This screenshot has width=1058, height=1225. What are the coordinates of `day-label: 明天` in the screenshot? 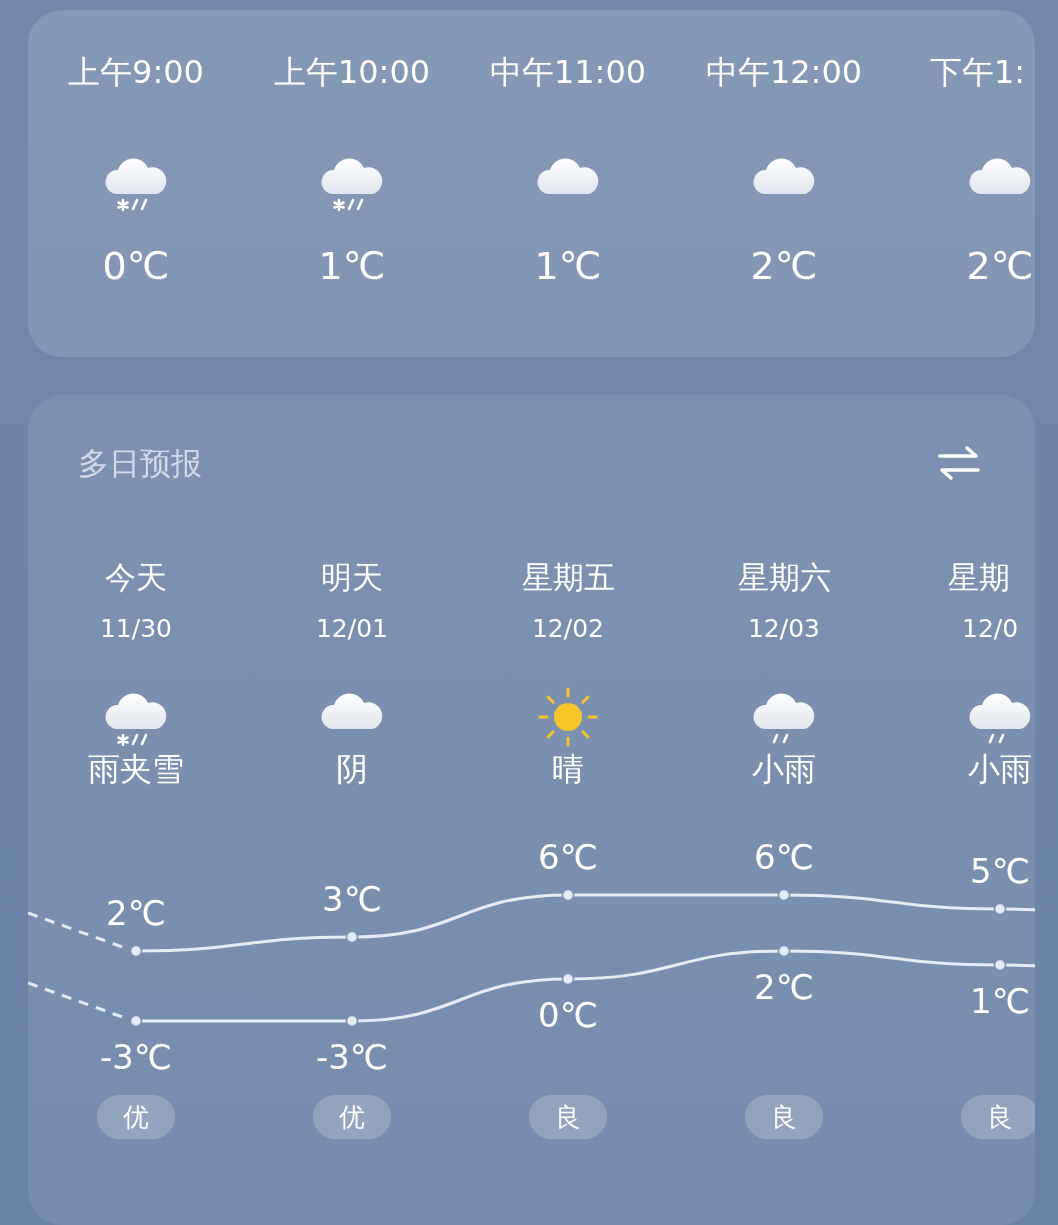 It's located at (352, 577).